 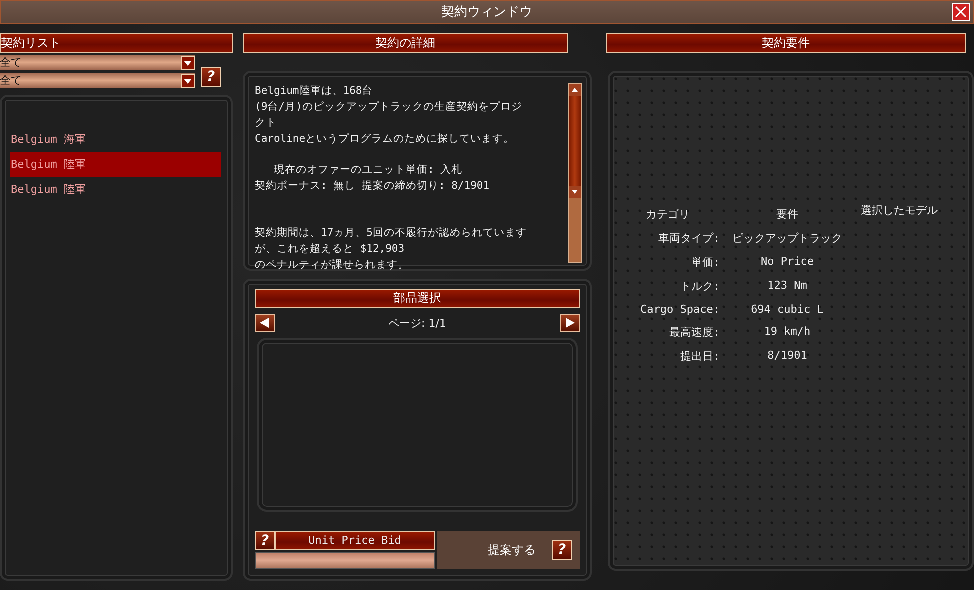 I want to click on section-header: 契約の詳細, so click(x=405, y=43).